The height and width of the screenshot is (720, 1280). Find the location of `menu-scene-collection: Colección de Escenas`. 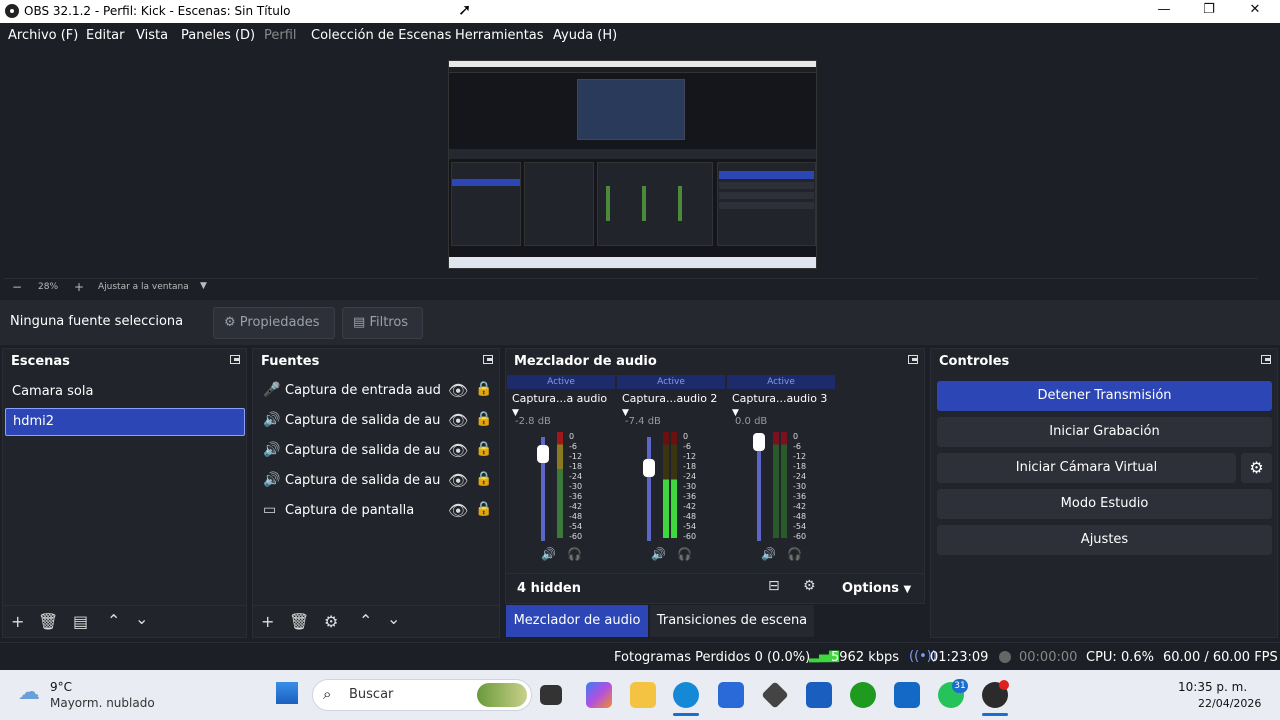

menu-scene-collection: Colección de Escenas is located at coordinates (381, 35).